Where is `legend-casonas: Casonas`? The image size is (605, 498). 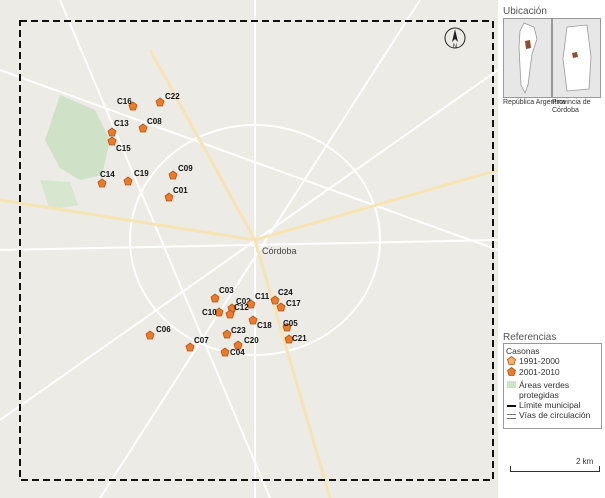 legend-casonas: Casonas is located at coordinates (523, 351).